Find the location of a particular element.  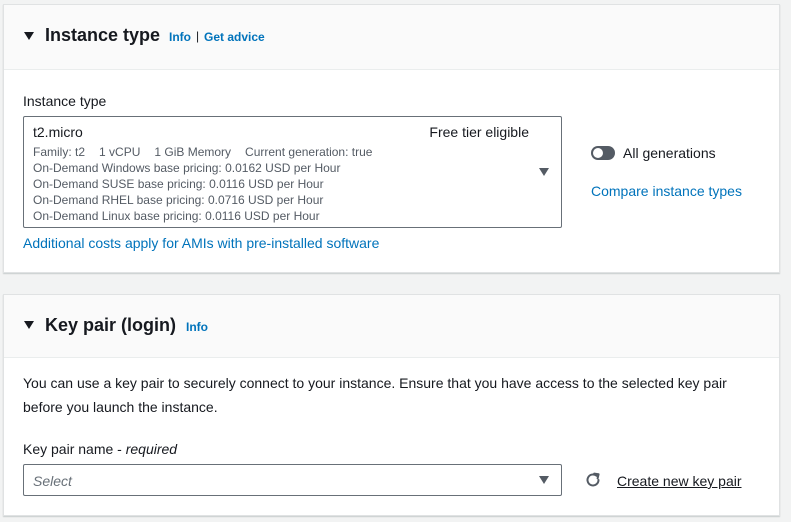

selected-instance-name: t2.micro is located at coordinates (58, 132).